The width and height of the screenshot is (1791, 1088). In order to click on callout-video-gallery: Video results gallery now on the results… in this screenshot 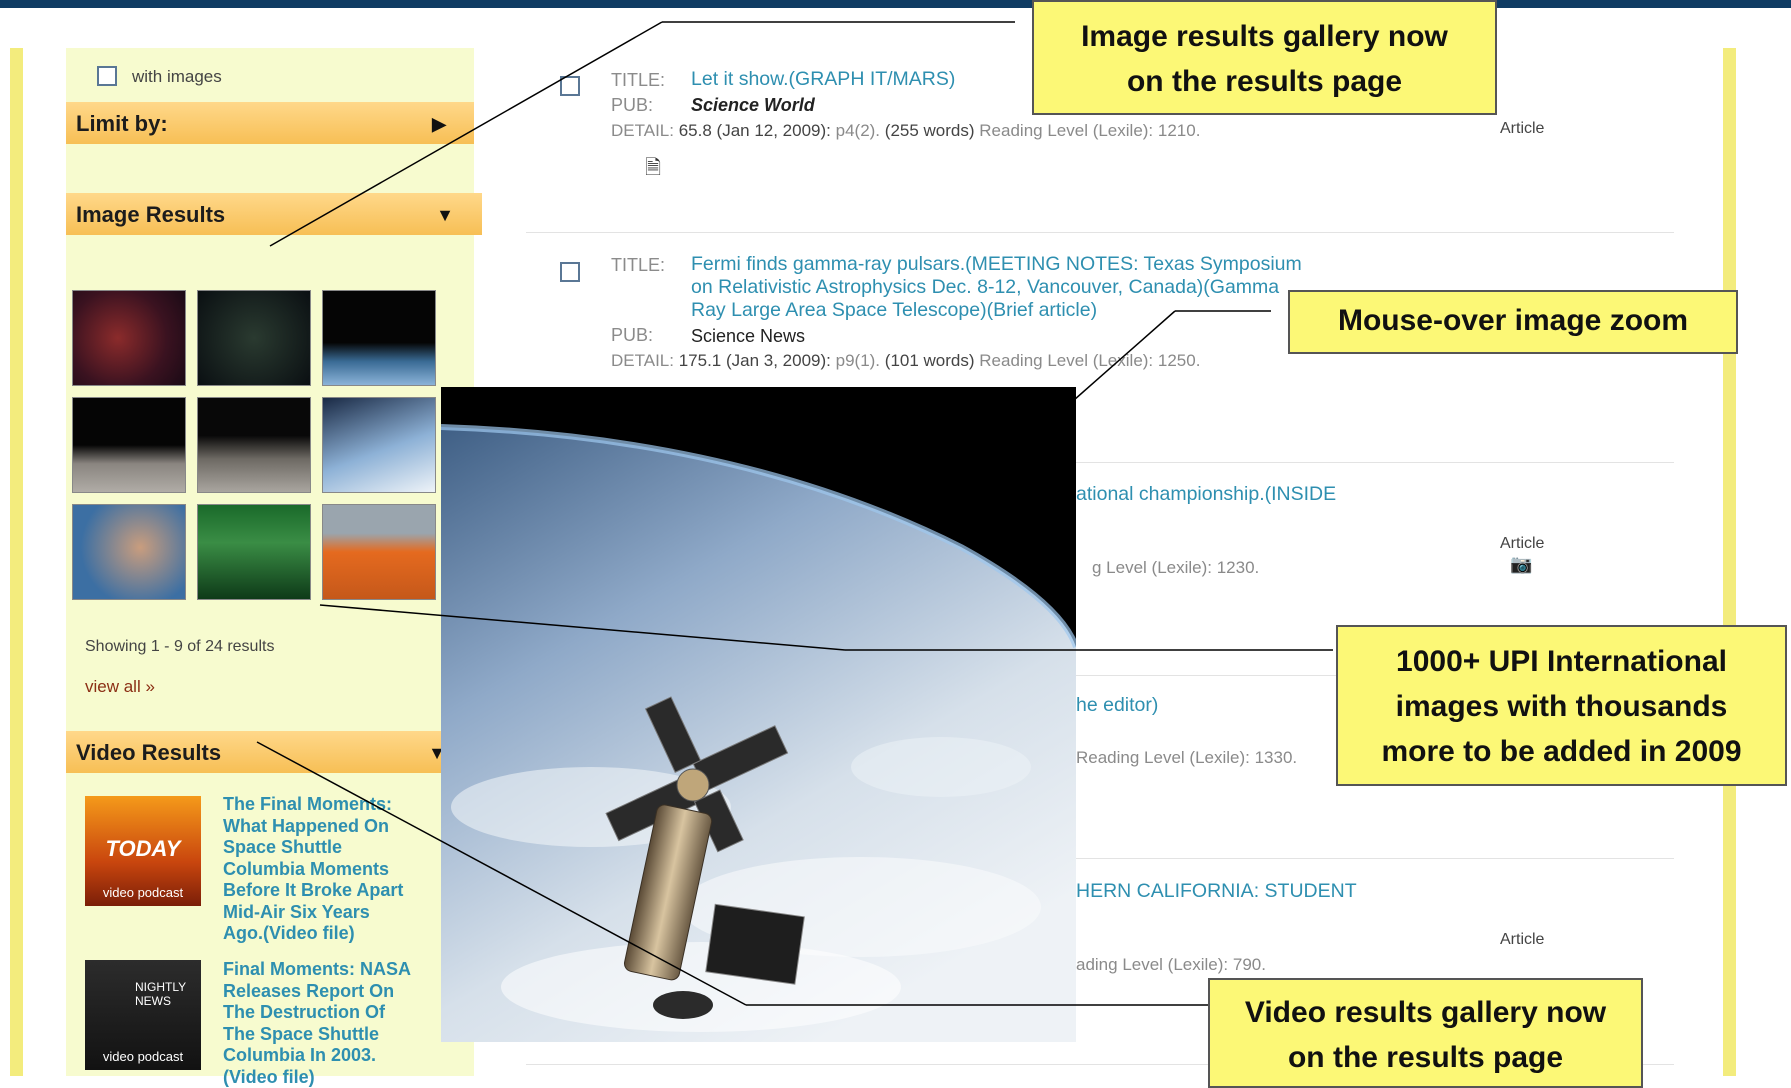, I will do `click(1425, 1033)`.